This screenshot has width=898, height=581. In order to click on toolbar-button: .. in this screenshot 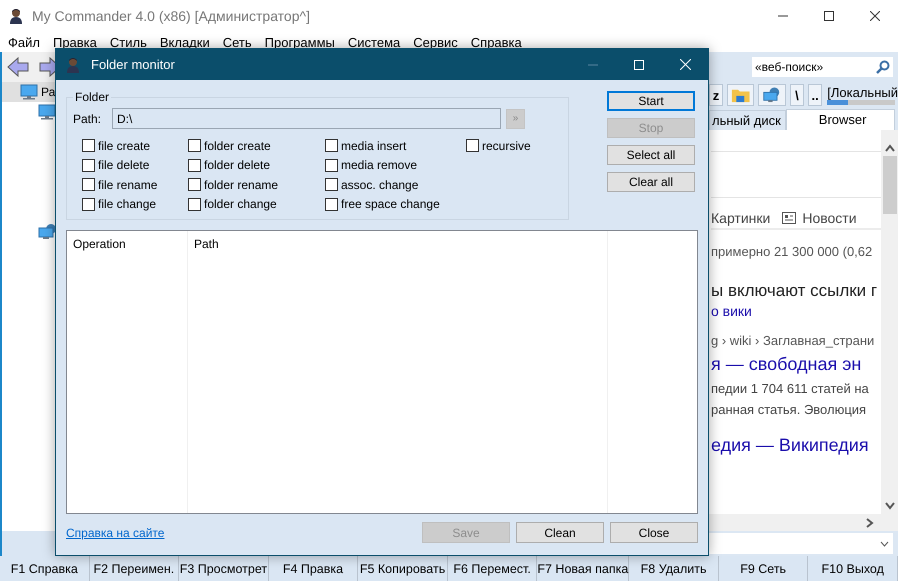, I will do `click(815, 95)`.